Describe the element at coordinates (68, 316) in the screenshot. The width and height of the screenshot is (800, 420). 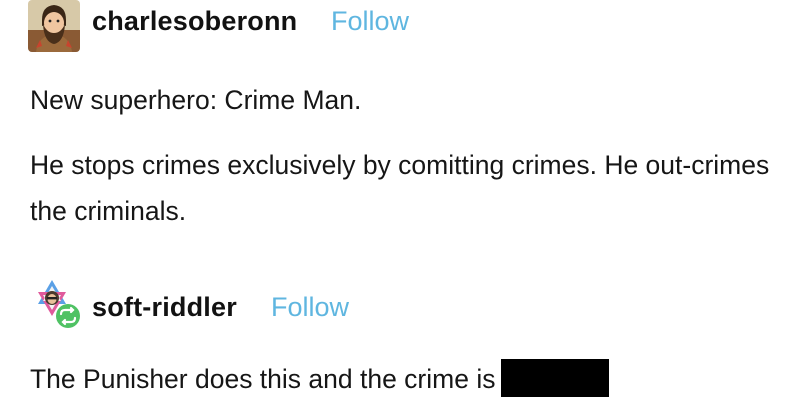
I see `reblog-badge` at that location.